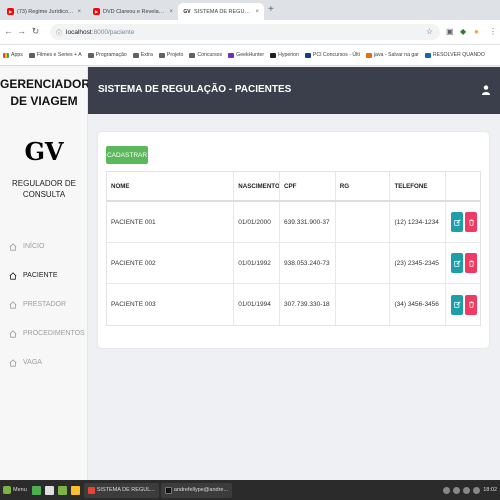 This screenshot has width=500, height=500. I want to click on browser-tab-3-active: GV SISTEMA DE REGULAÇÃO ×, so click(221, 11).